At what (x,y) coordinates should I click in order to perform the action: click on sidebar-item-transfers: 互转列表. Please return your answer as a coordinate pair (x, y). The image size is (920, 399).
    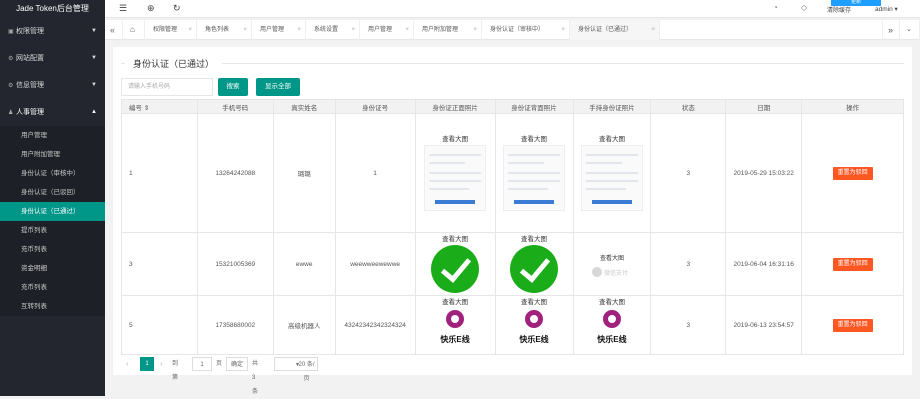
    Looking at the image, I should click on (52, 306).